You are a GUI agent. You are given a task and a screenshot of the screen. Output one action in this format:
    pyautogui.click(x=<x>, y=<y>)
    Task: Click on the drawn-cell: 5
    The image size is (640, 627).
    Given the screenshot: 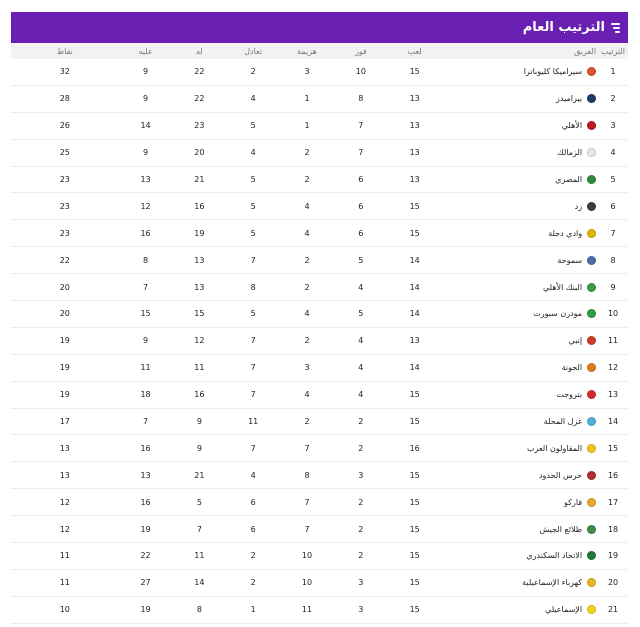 What is the action you would take?
    pyautogui.click(x=253, y=126)
    